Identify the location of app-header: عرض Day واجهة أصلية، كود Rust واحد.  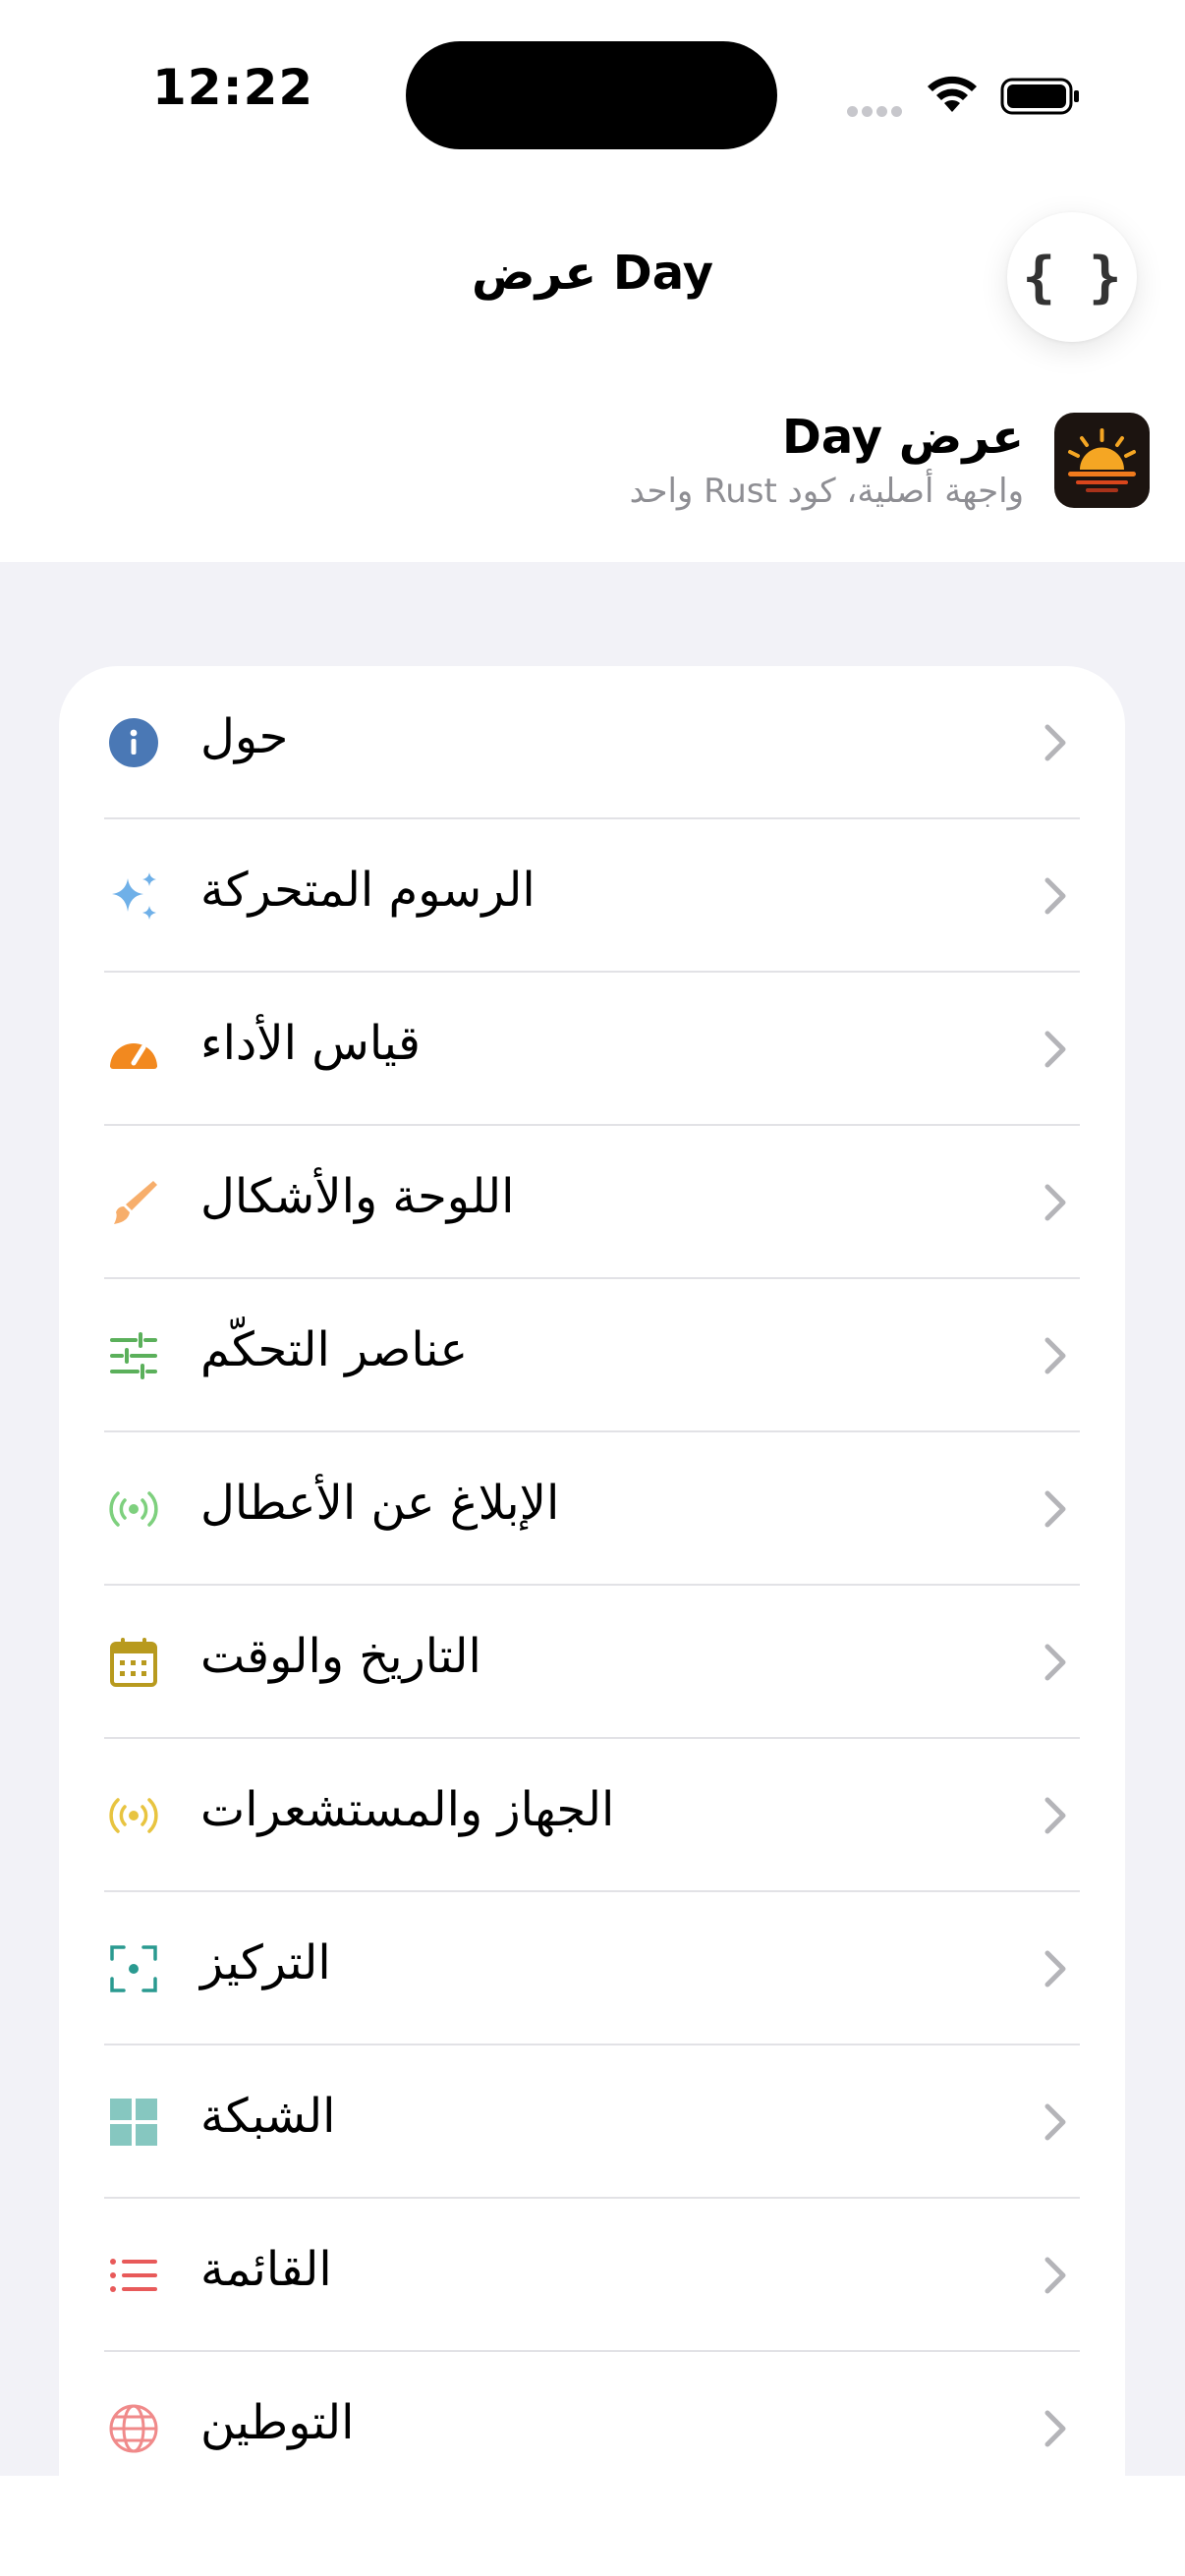
(592, 477).